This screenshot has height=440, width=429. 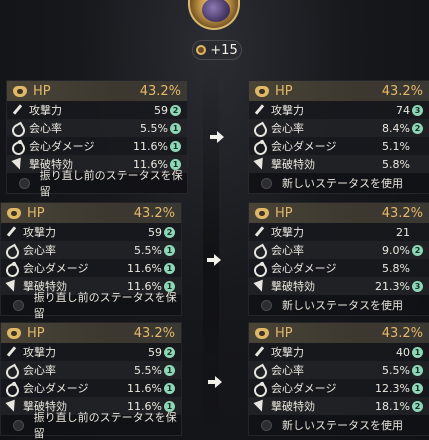 What do you see at coordinates (216, 11) in the screenshot?
I see `relic-image` at bounding box center [216, 11].